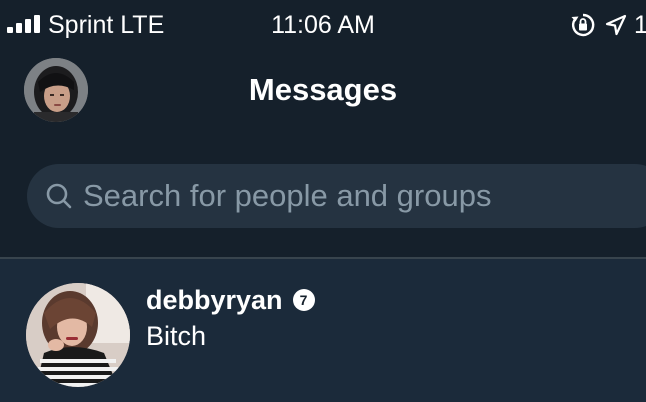 The width and height of the screenshot is (646, 402). I want to click on status-bar: Sprint LTE 11:06 AM 1, so click(323, 25).